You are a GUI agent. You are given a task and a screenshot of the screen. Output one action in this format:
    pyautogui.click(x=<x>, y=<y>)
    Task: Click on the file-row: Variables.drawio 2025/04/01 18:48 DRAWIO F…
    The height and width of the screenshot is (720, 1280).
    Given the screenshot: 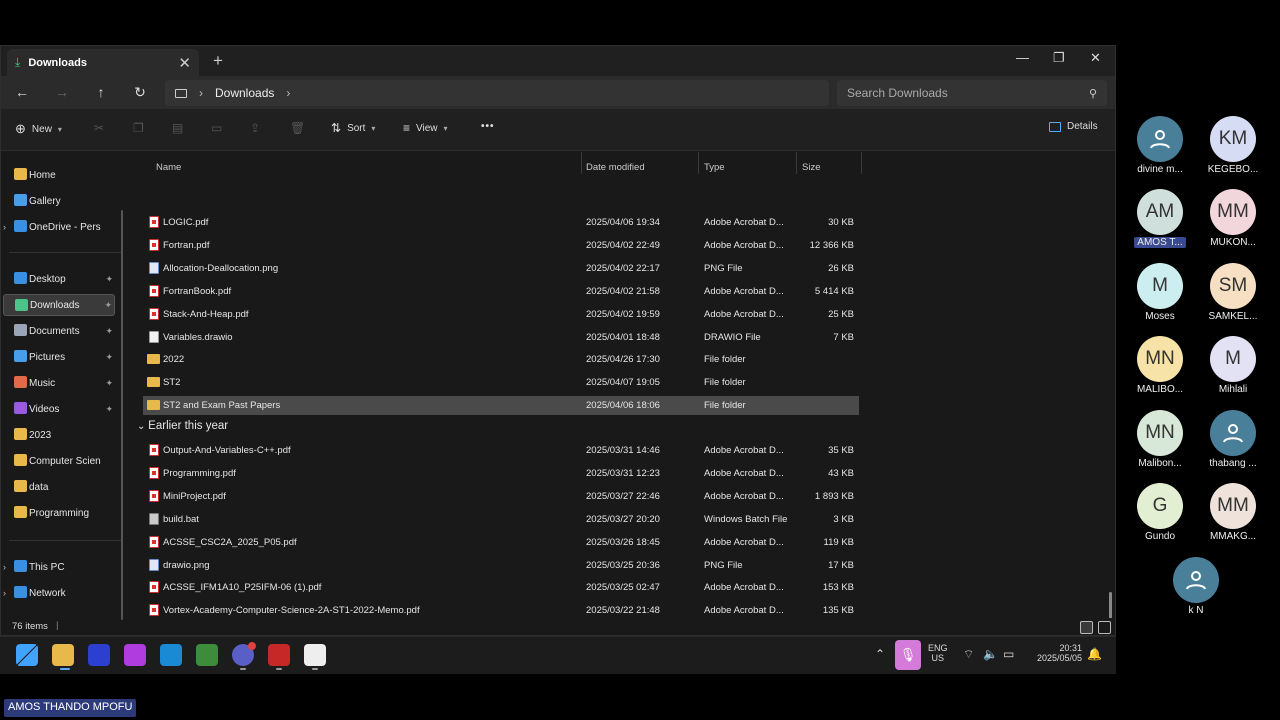 What is the action you would take?
    pyautogui.click(x=501, y=337)
    